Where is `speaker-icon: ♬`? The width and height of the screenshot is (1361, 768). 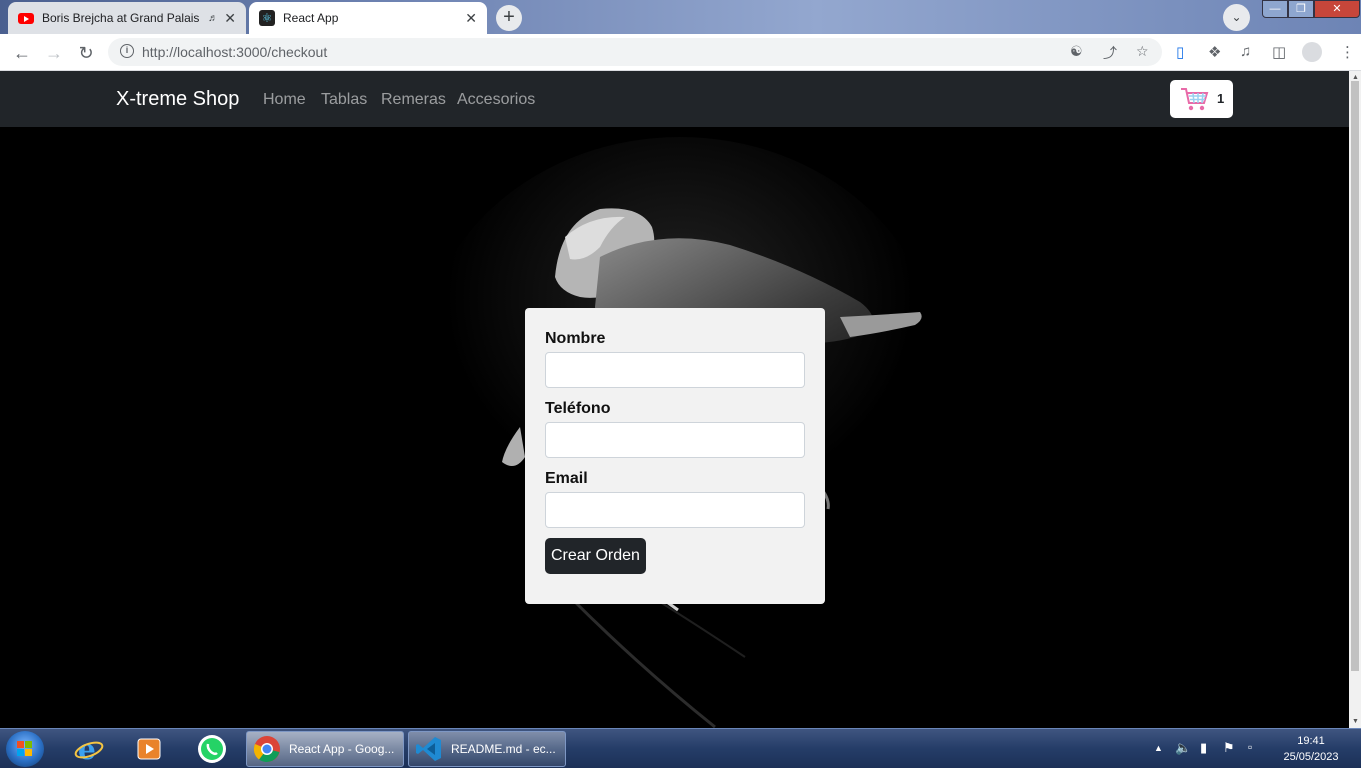
speaker-icon: ♬ is located at coordinates (213, 18).